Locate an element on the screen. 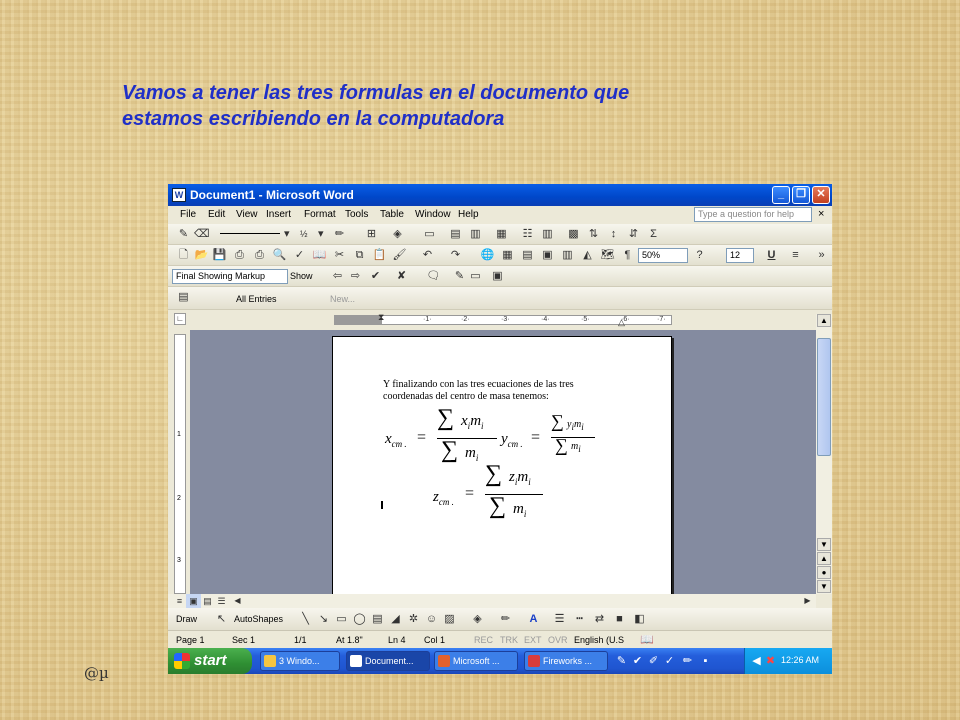 Image resolution: width=960 pixels, height=720 pixels. help-icon: ? is located at coordinates (699, 255).